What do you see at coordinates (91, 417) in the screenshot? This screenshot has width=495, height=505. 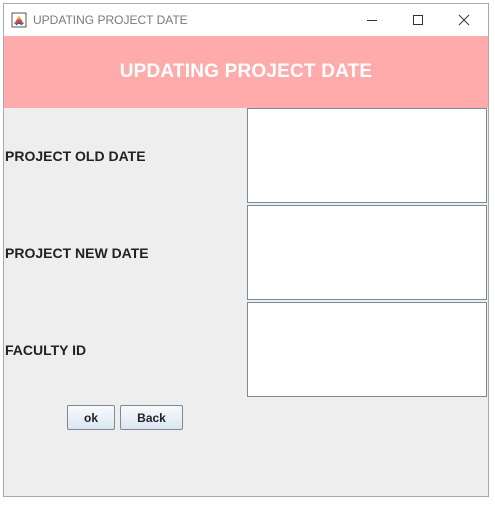 I see `ok-button: ok` at bounding box center [91, 417].